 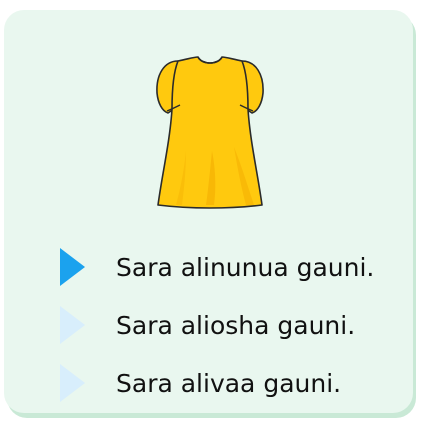 What do you see at coordinates (245, 267) in the screenshot?
I see `option-label: Sara alinunua gauni.` at bounding box center [245, 267].